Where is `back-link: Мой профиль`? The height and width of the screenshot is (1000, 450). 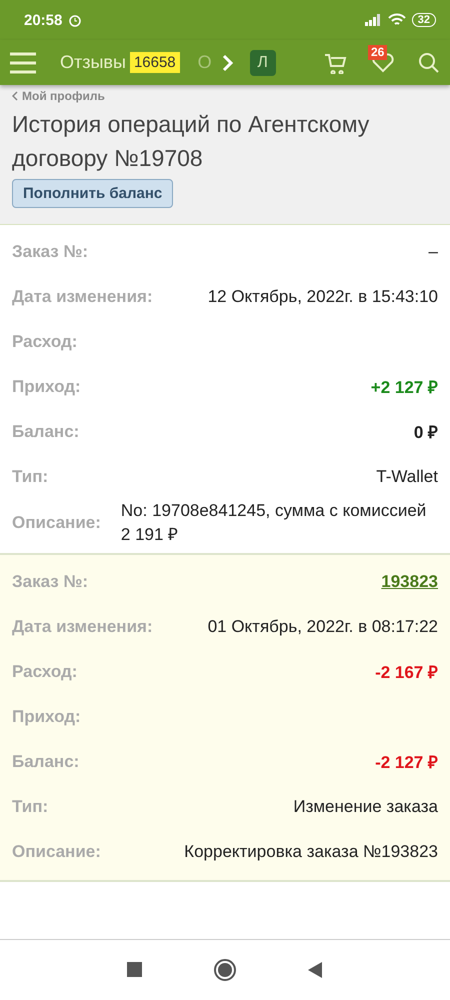
back-link: Мой профиль is located at coordinates (63, 96).